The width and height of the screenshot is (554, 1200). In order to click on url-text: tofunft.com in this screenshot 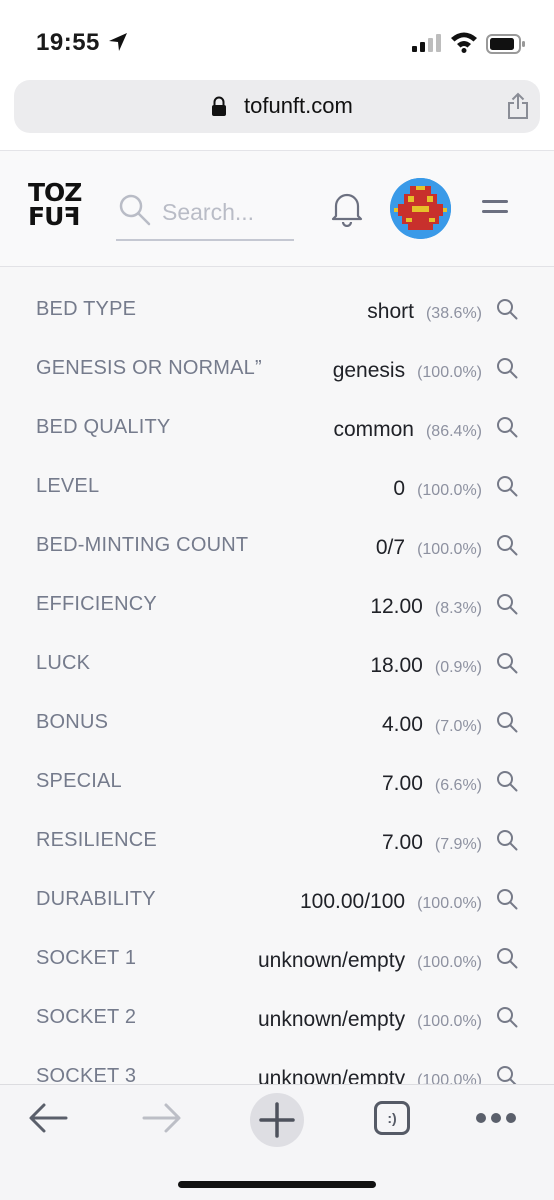, I will do `click(298, 105)`.